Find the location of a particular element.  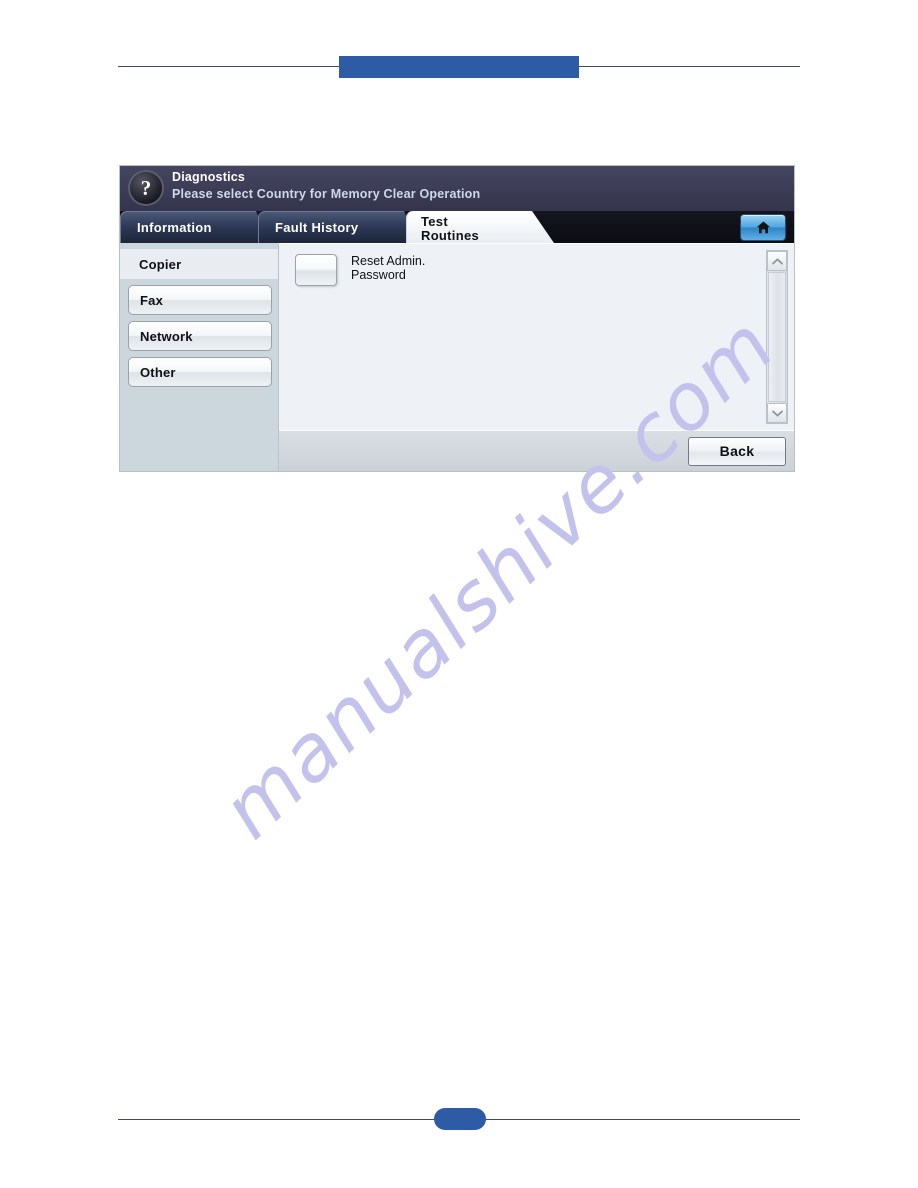

sidebar-item-network-label: Network is located at coordinates (166, 336).